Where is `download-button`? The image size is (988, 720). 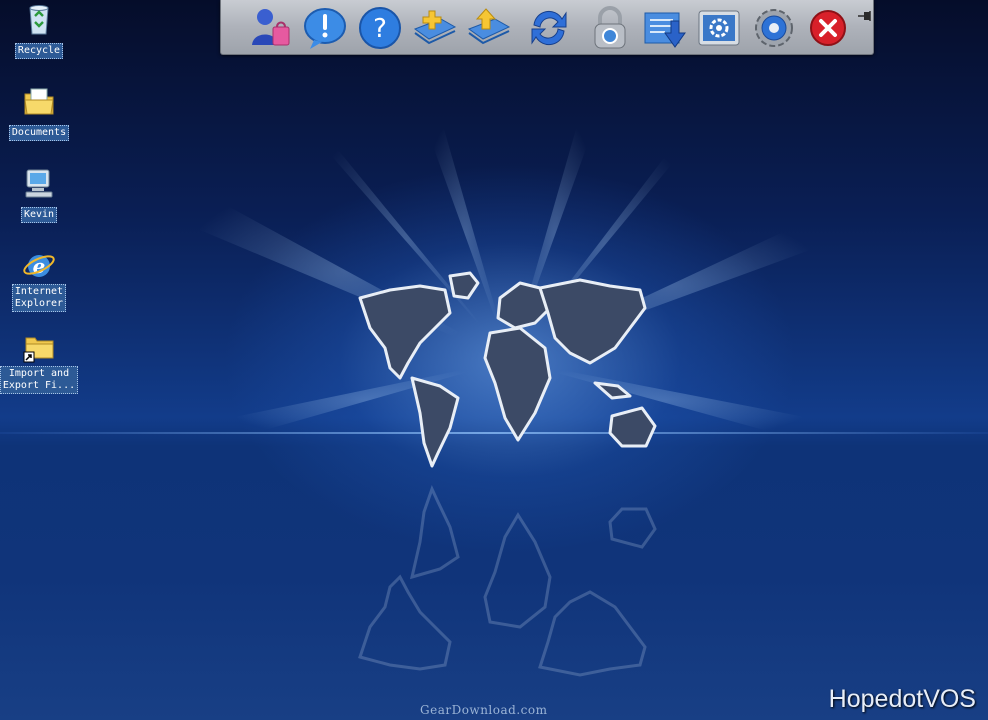
download-button is located at coordinates (664, 28).